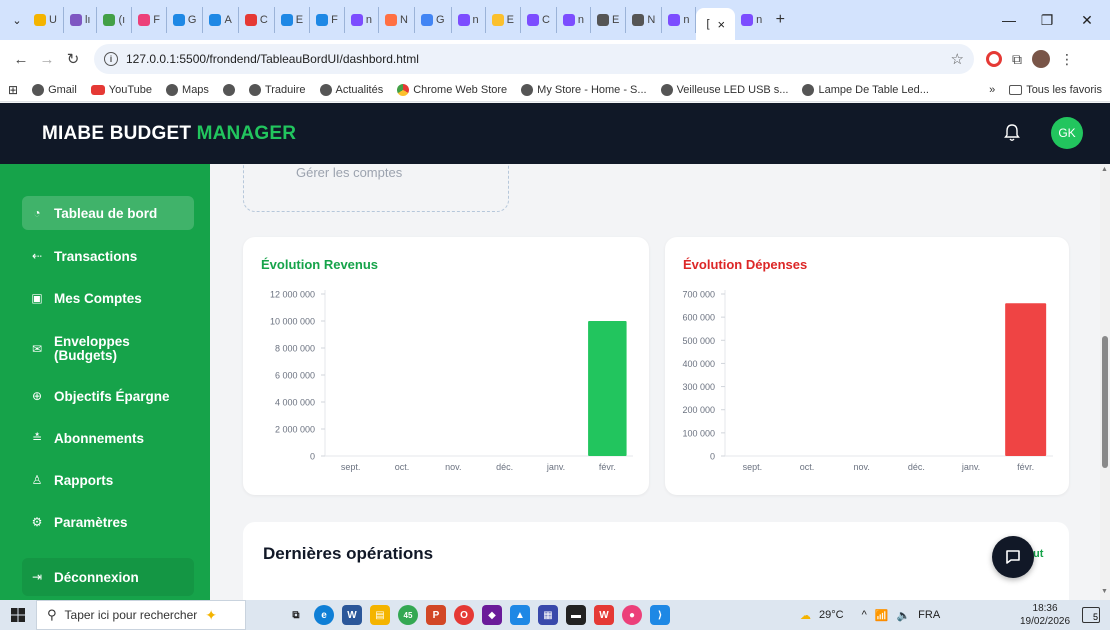 Image resolution: width=1110 pixels, height=630 pixels. What do you see at coordinates (831, 615) in the screenshot?
I see `weather-temp: 29°C` at bounding box center [831, 615].